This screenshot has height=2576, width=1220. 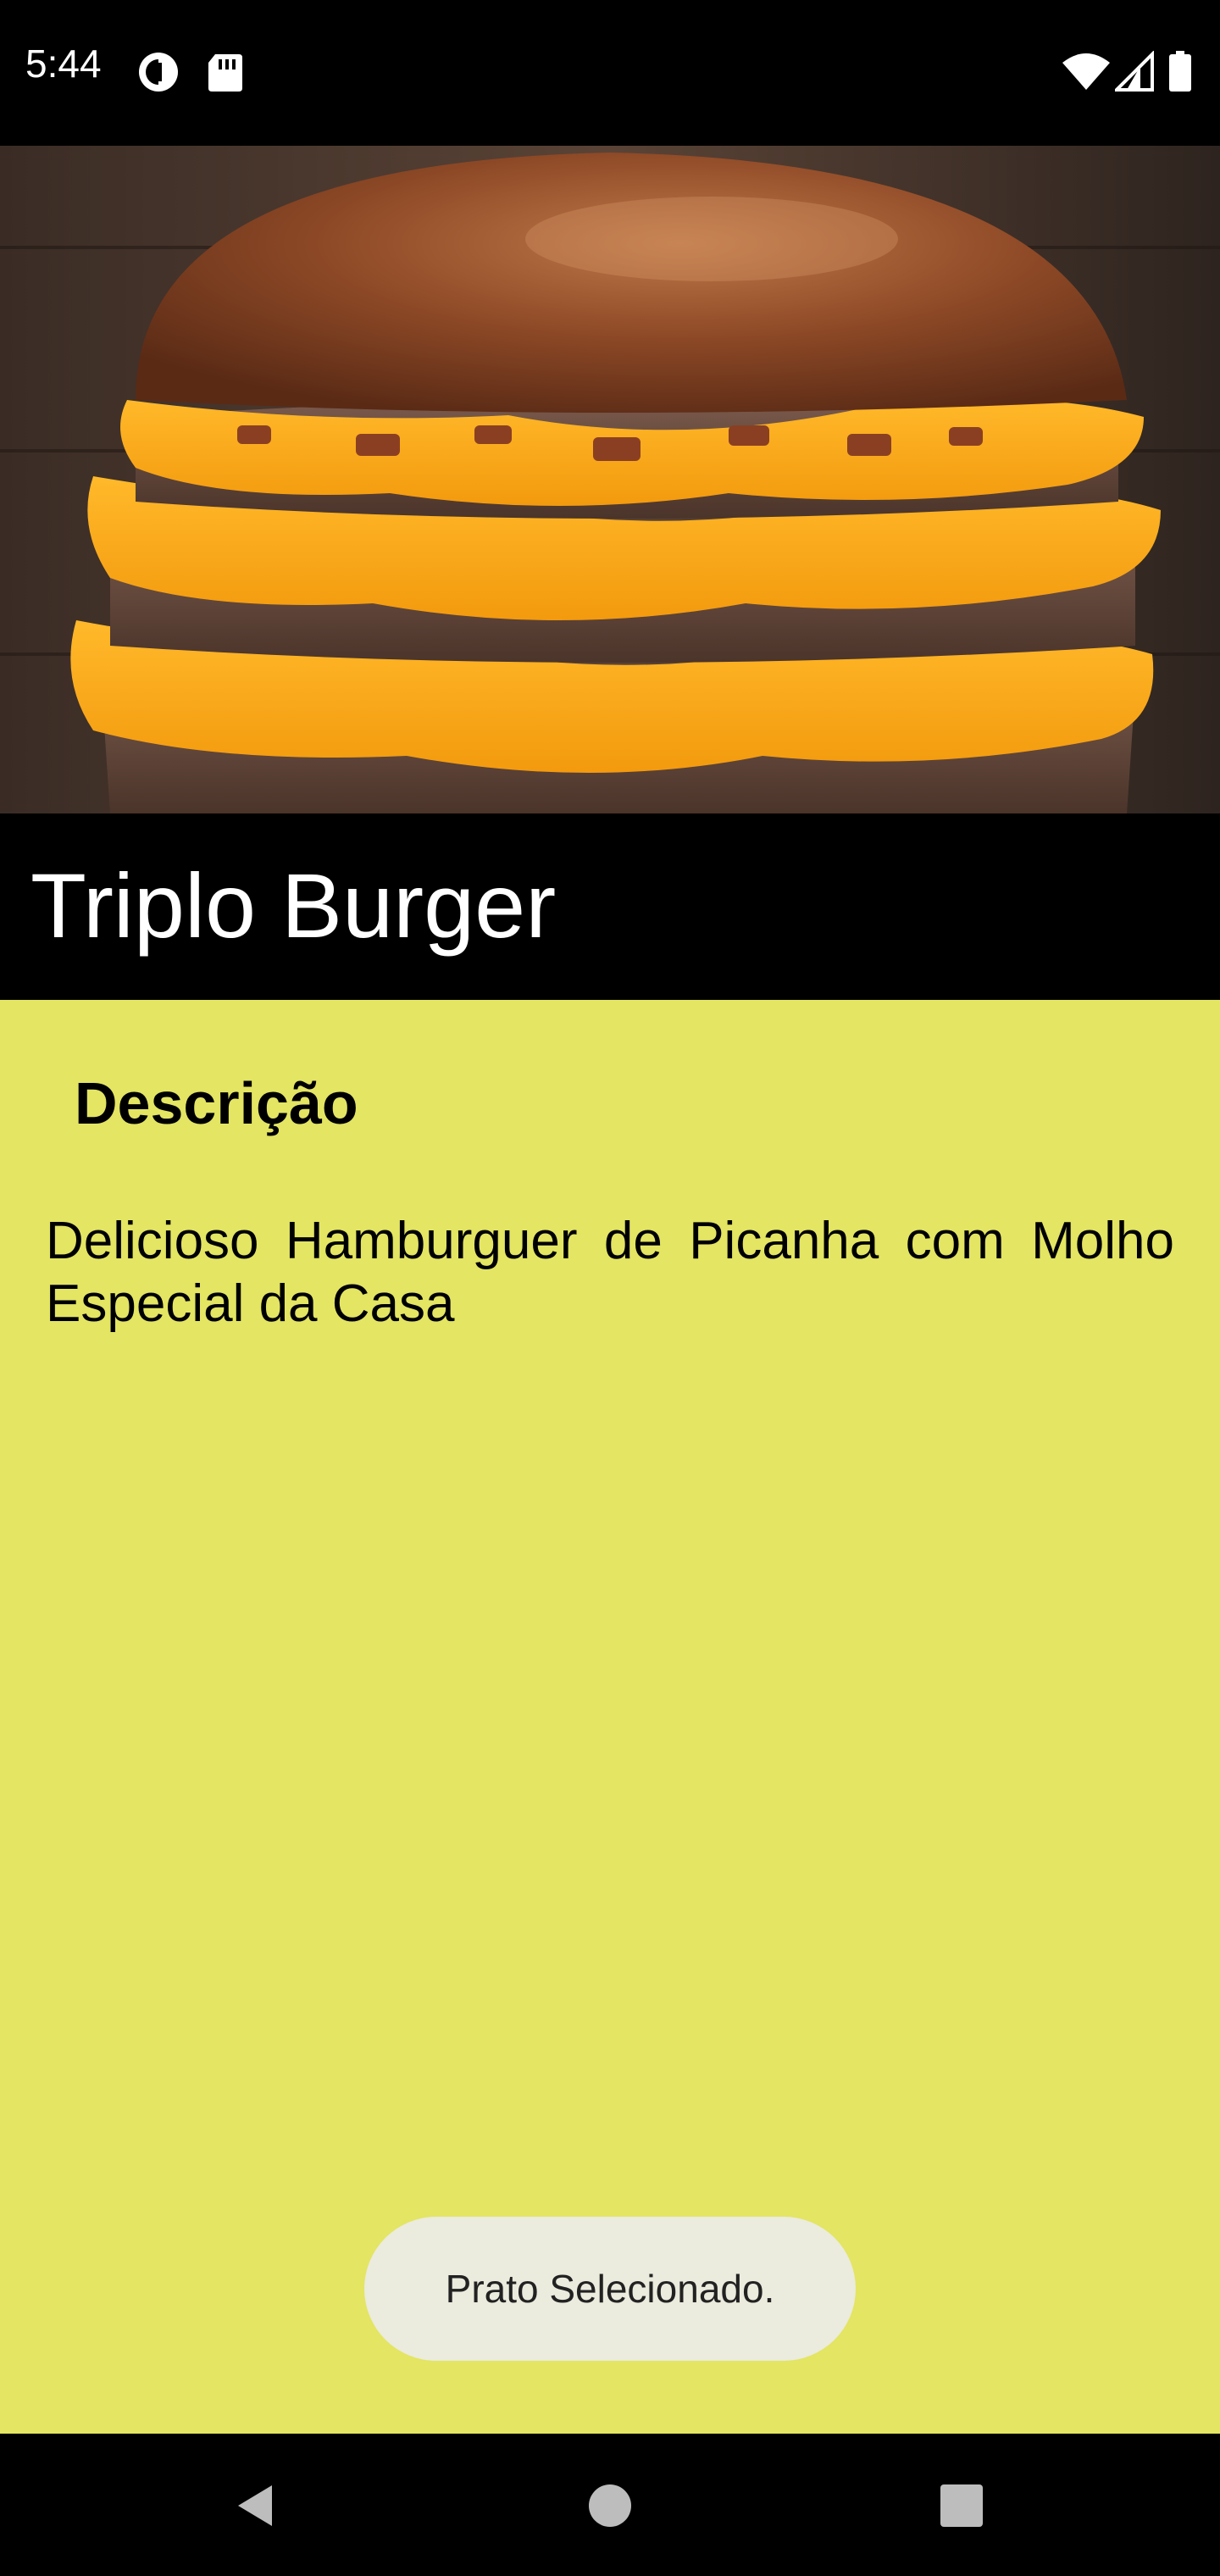 I want to click on toast-message: Prato Selecionado., so click(x=610, y=2289).